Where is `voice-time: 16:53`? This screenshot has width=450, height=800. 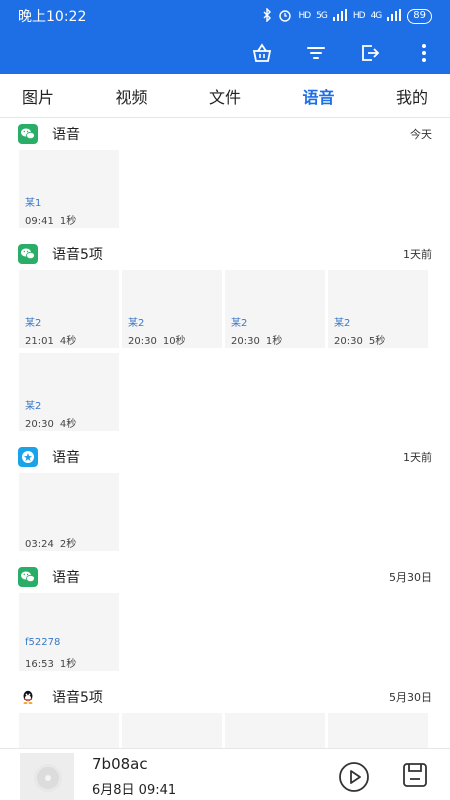 voice-time: 16:53 is located at coordinates (39, 664).